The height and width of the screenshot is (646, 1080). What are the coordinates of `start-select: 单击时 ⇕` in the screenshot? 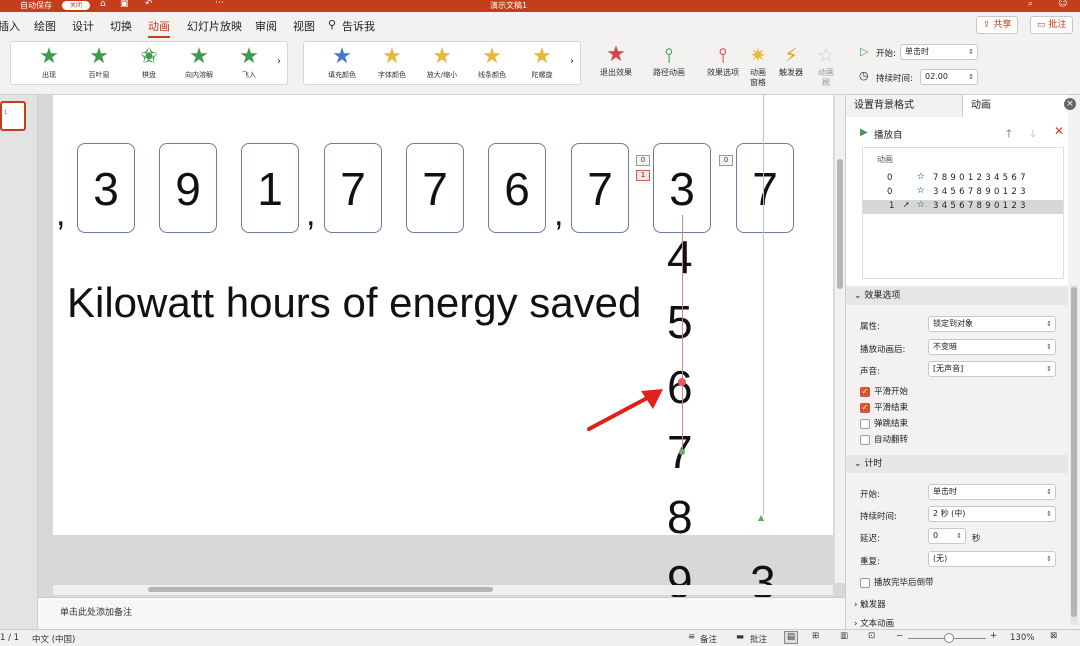 It's located at (939, 52).